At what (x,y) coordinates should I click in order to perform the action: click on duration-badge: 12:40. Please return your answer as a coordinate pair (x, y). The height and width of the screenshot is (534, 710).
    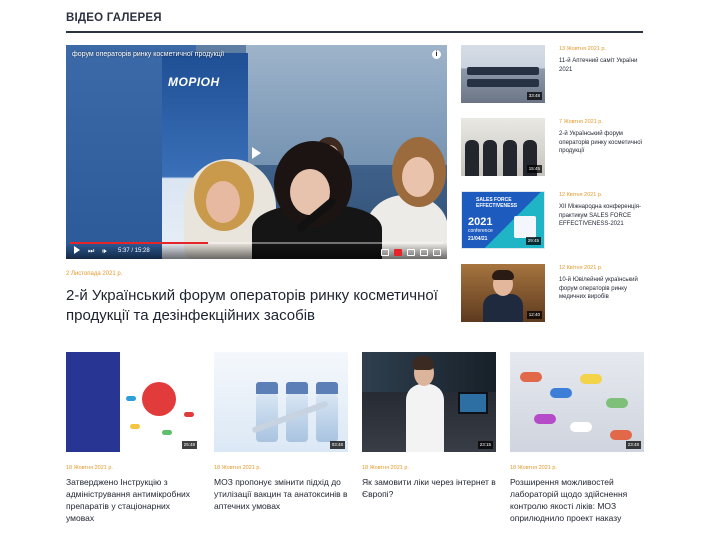
    Looking at the image, I should click on (534, 315).